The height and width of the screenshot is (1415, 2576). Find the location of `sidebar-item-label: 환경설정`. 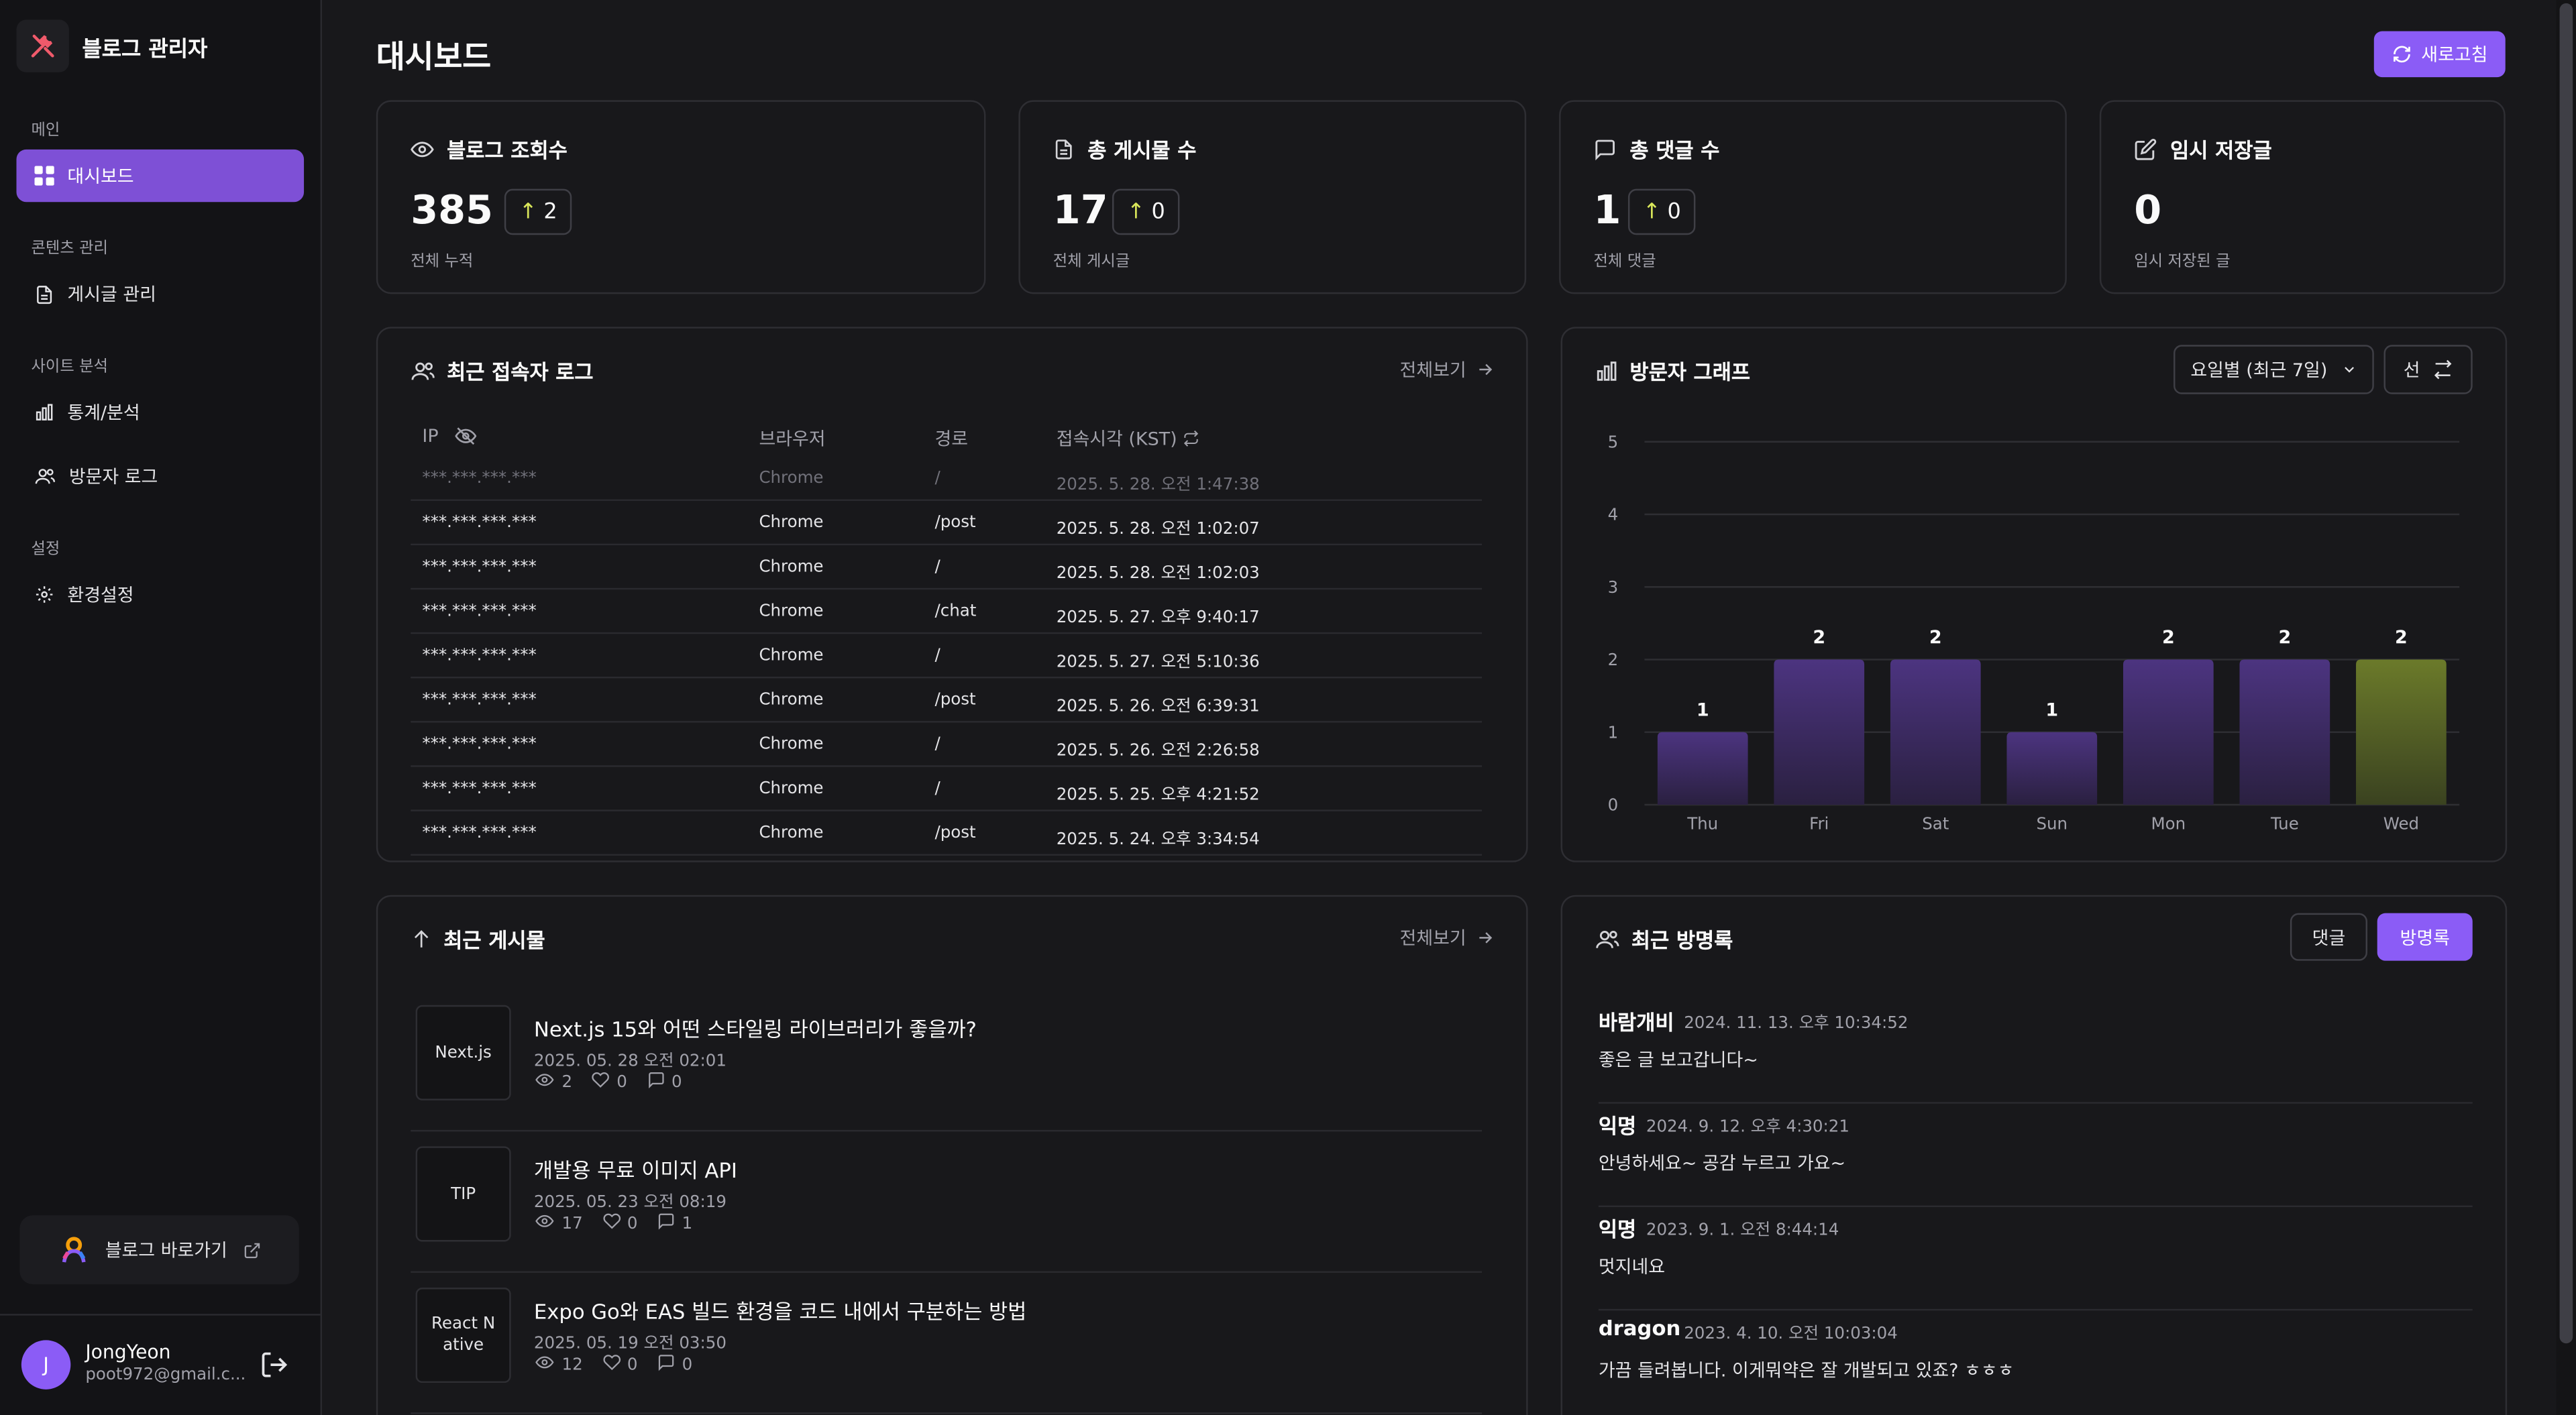

sidebar-item-label: 환경설정 is located at coordinates (100, 595).